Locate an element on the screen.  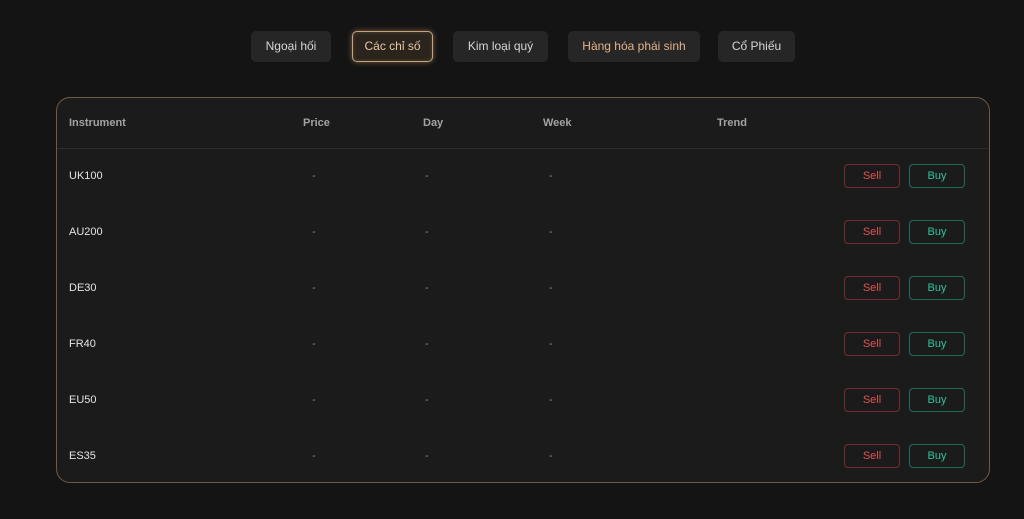
instrument-name: UK100 is located at coordinates (86, 176).